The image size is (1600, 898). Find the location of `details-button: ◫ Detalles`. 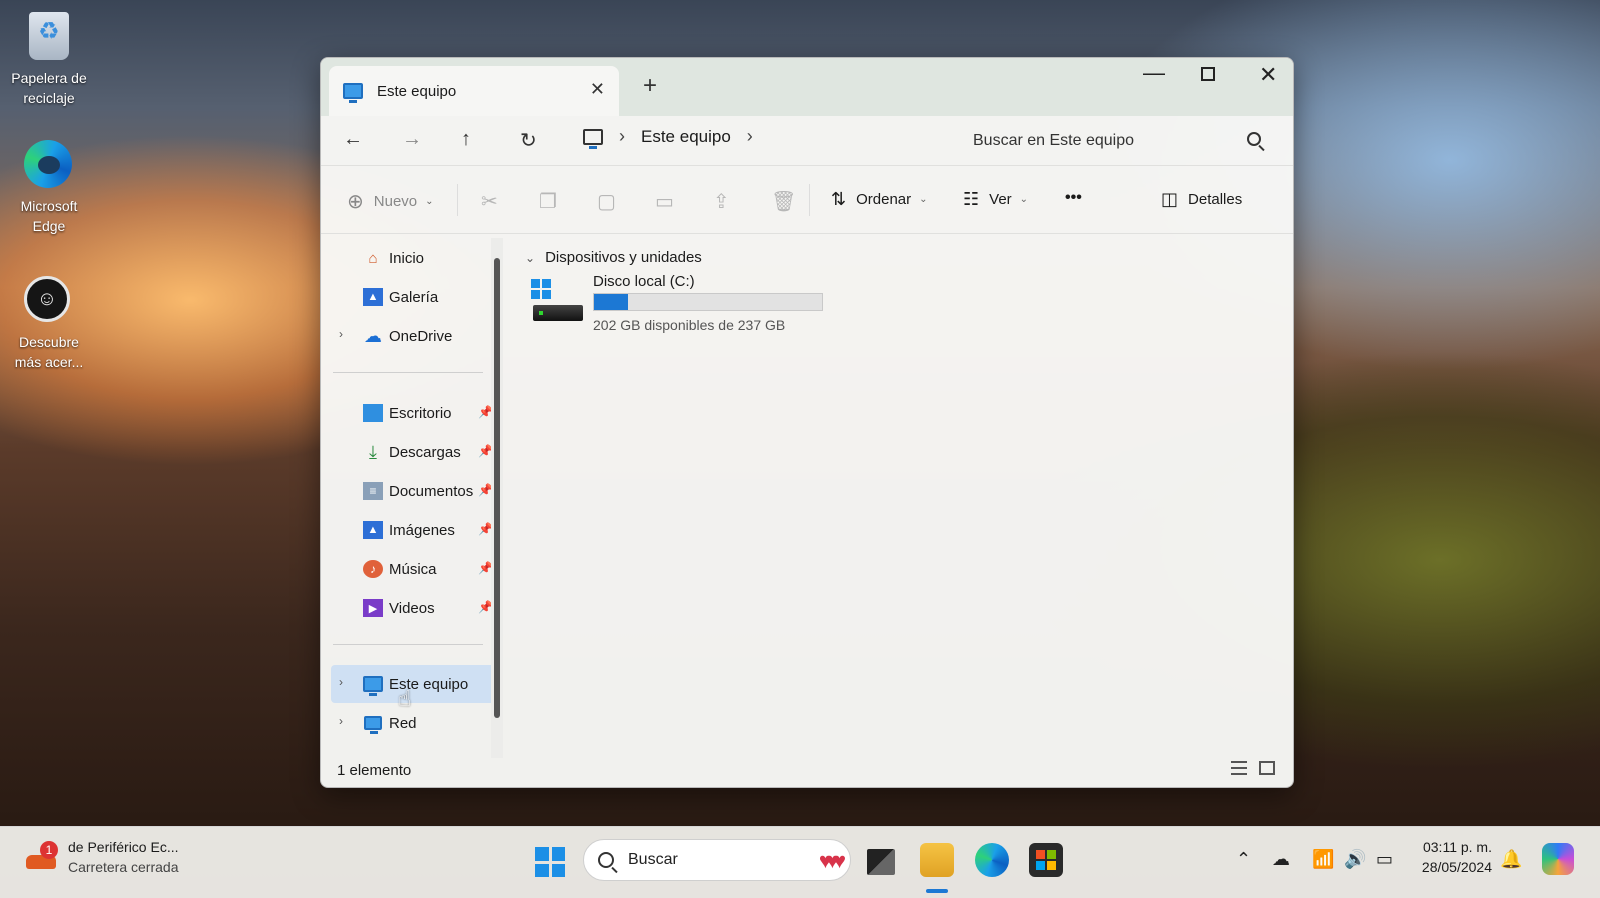

details-button: ◫ Detalles is located at coordinates (1201, 199).